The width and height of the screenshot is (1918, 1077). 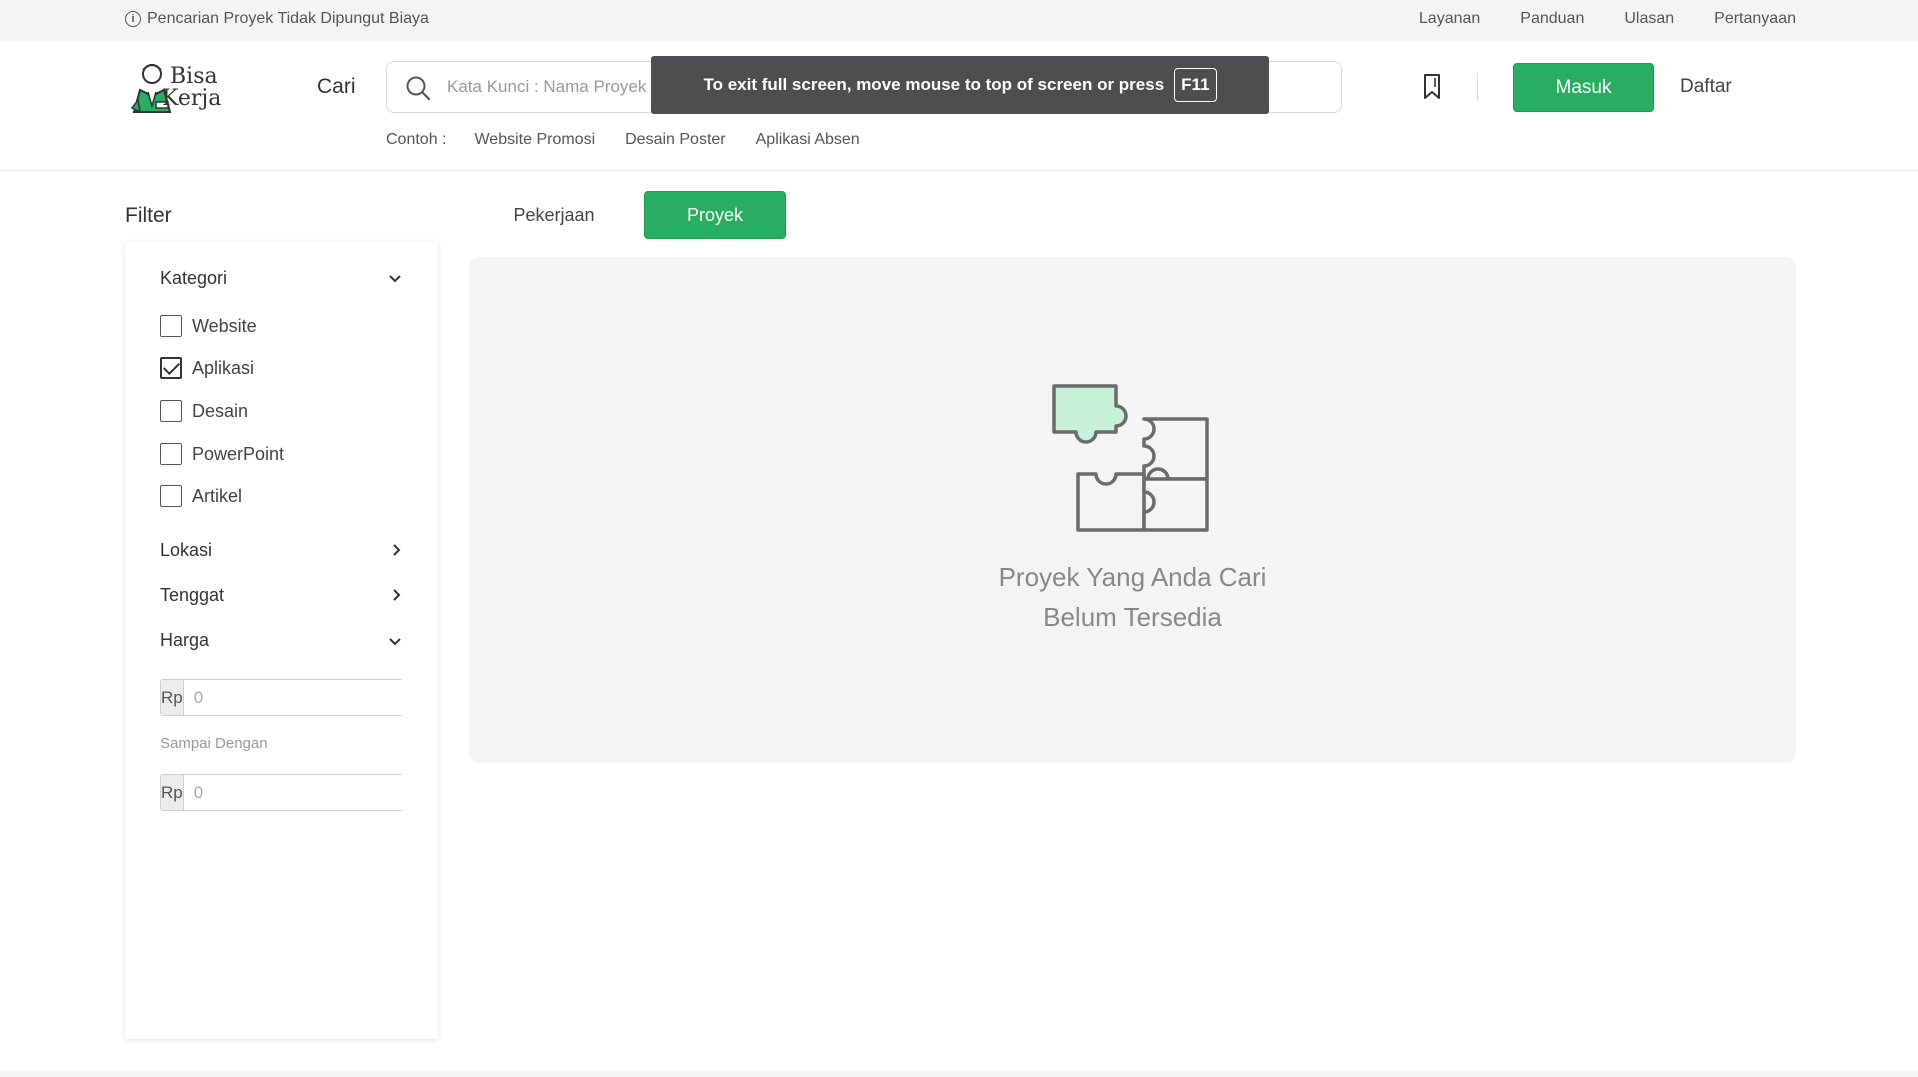 What do you see at coordinates (1433, 87) in the screenshot?
I see `bookmark-icon` at bounding box center [1433, 87].